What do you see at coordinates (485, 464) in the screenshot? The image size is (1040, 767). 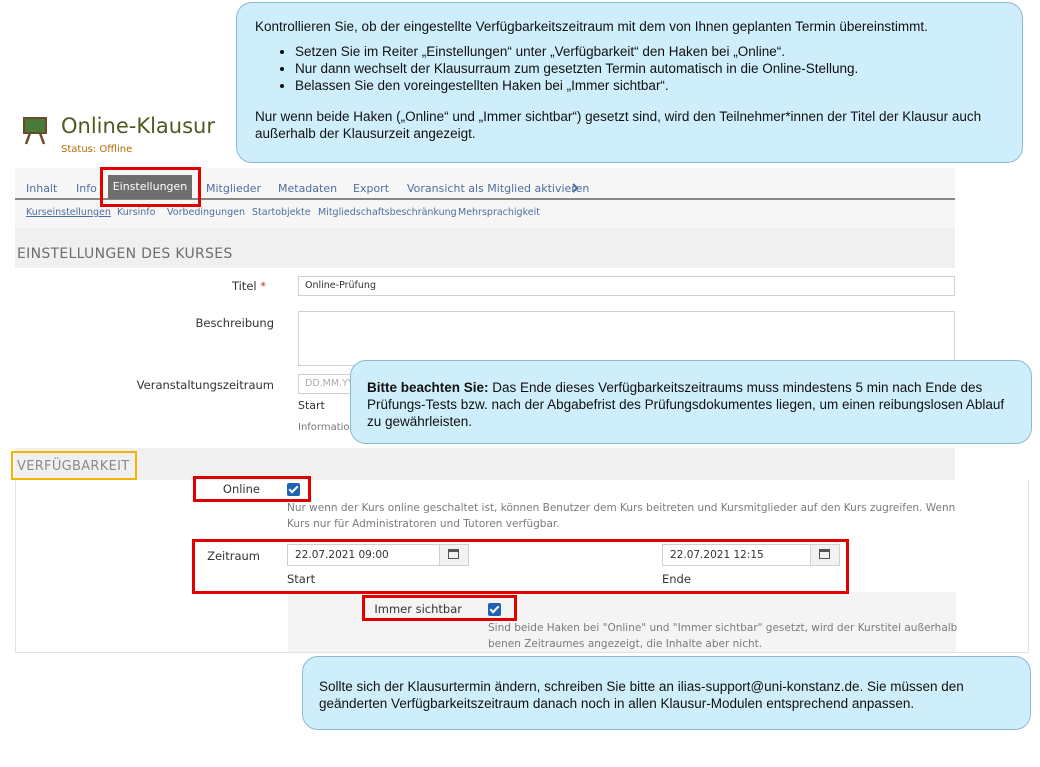 I see `availability-section-header` at bounding box center [485, 464].